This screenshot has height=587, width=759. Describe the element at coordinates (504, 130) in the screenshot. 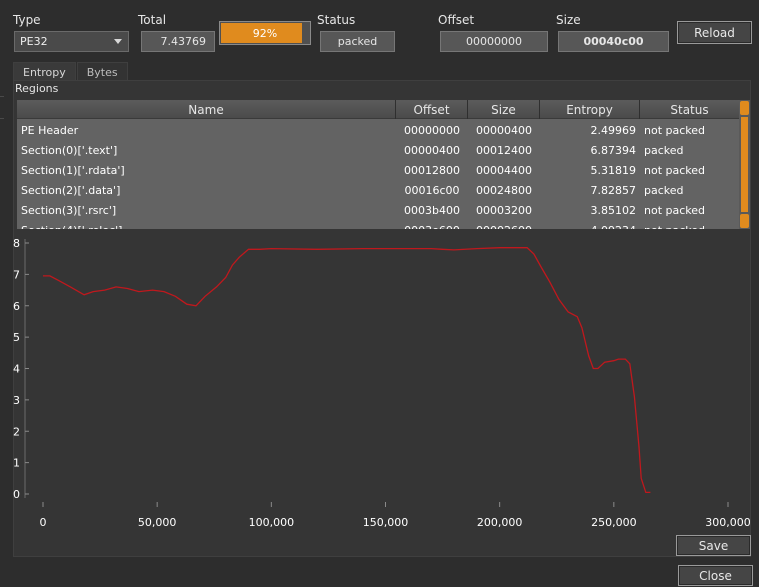

I see `cell-size: 00000400` at that location.